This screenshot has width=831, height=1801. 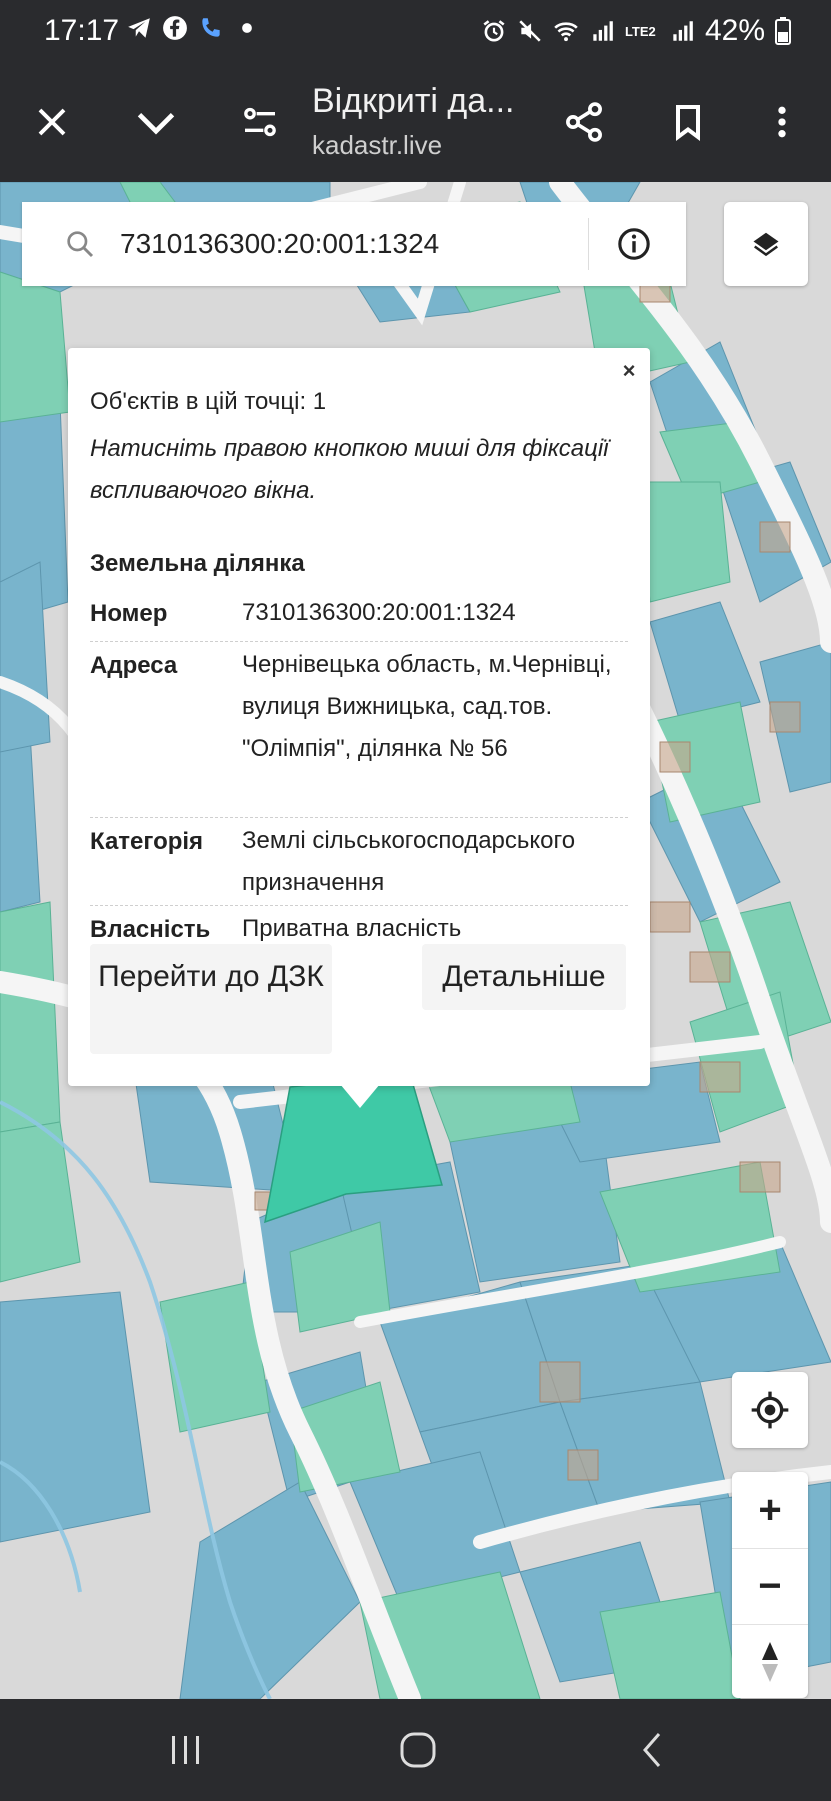 I want to click on compass-icon, so click(x=770, y=1662).